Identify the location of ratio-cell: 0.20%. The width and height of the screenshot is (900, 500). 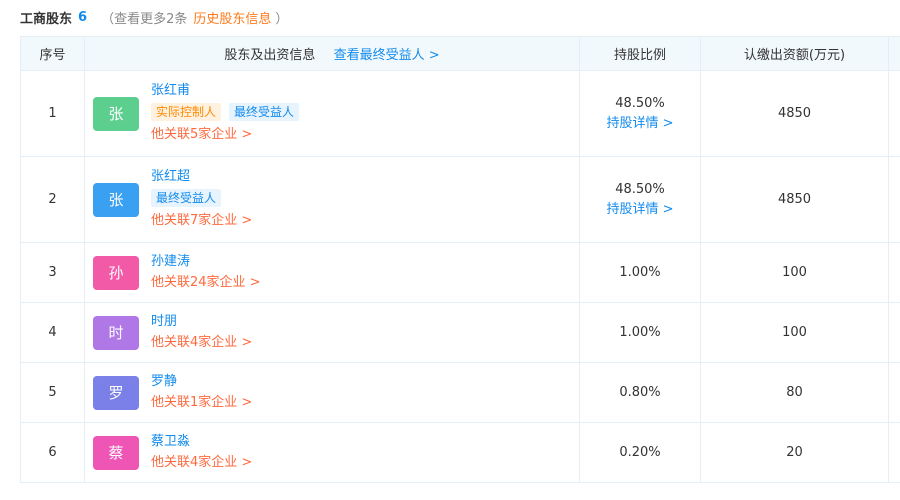
(640, 452).